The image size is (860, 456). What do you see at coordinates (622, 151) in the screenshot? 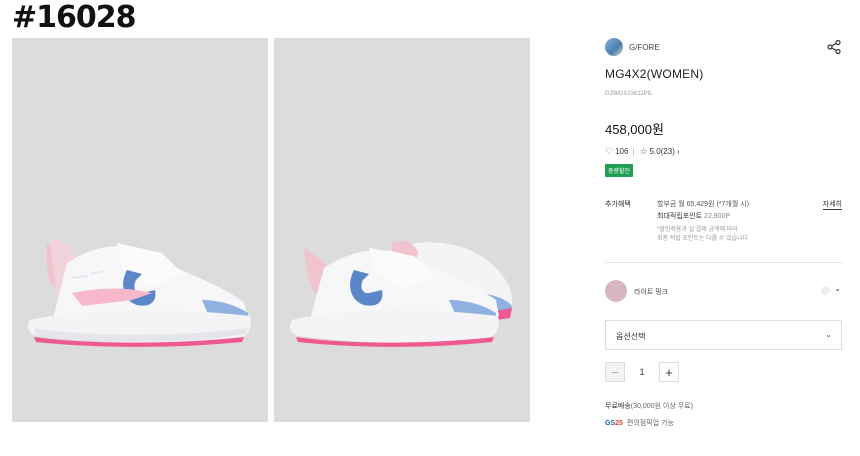
I see `like-count: 106` at bounding box center [622, 151].